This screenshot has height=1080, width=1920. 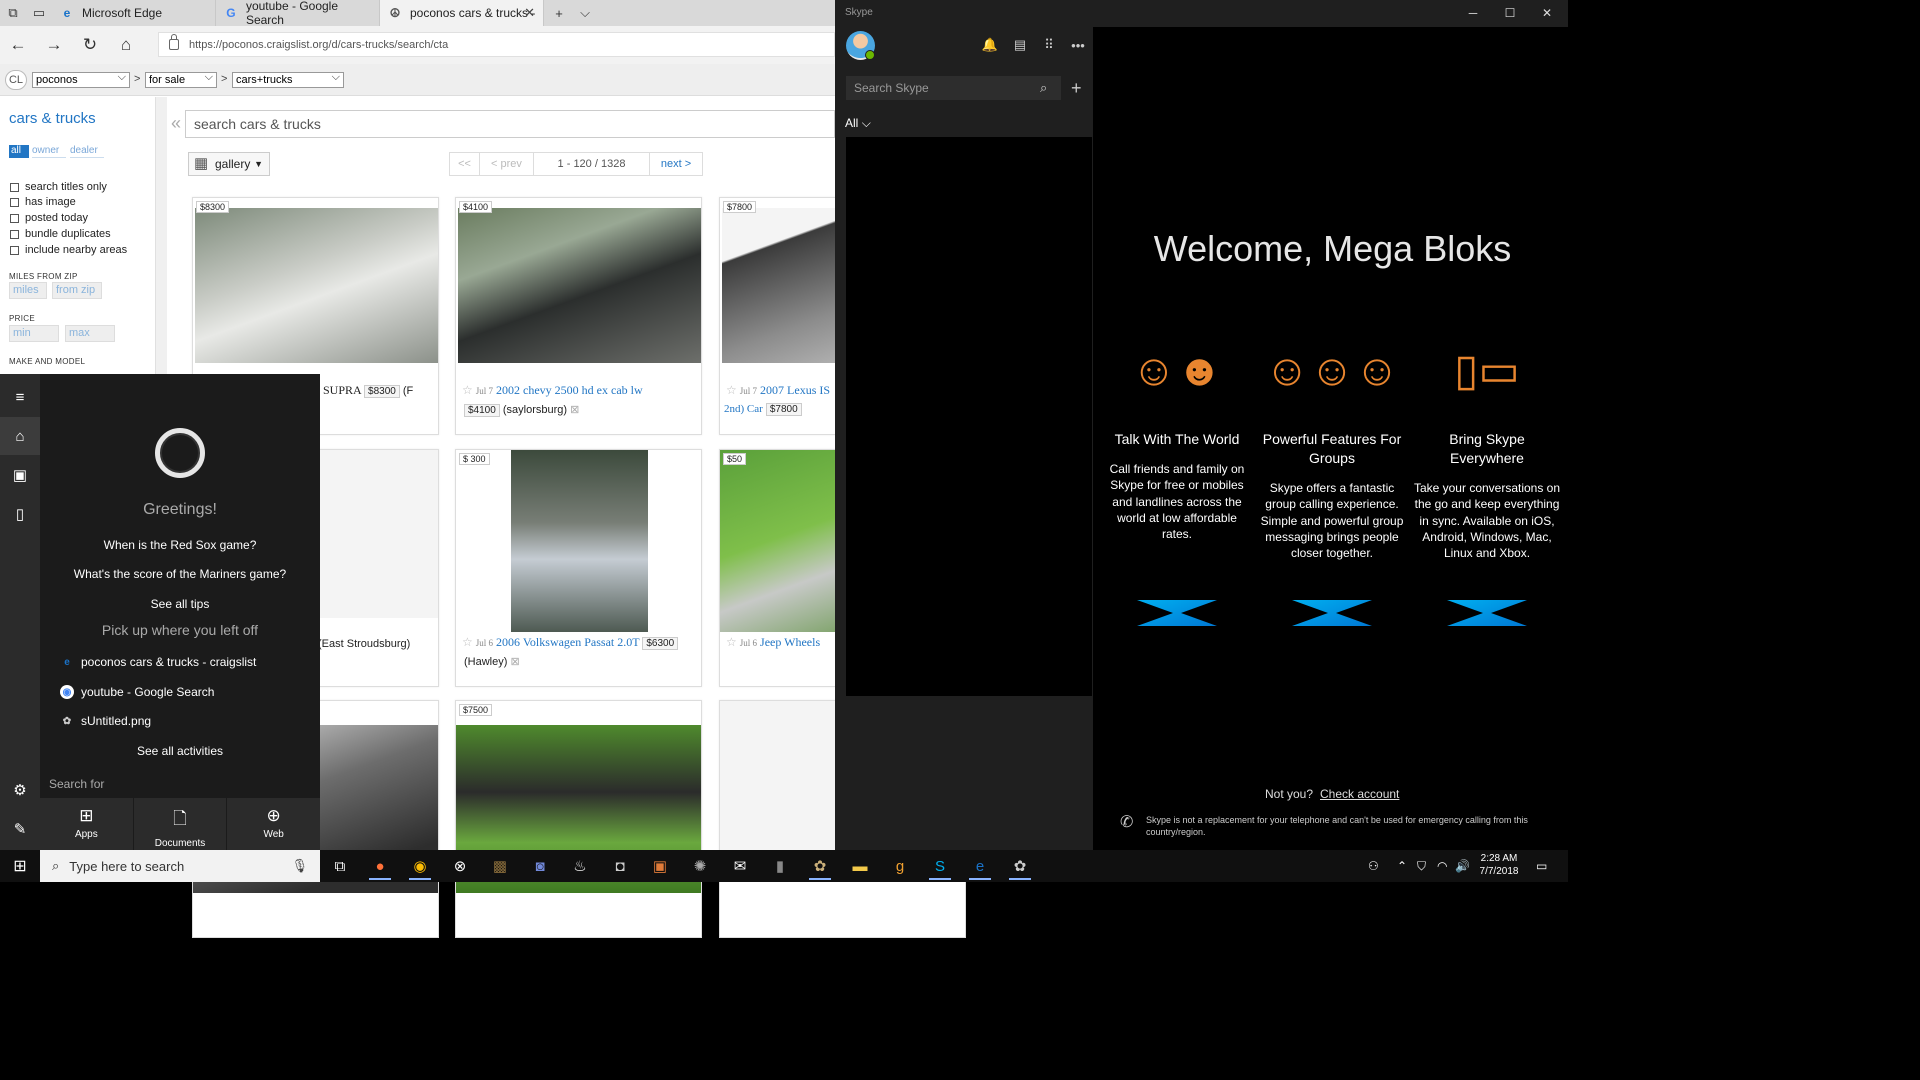 I want to click on prev-page-button: < prev, so click(x=507, y=164).